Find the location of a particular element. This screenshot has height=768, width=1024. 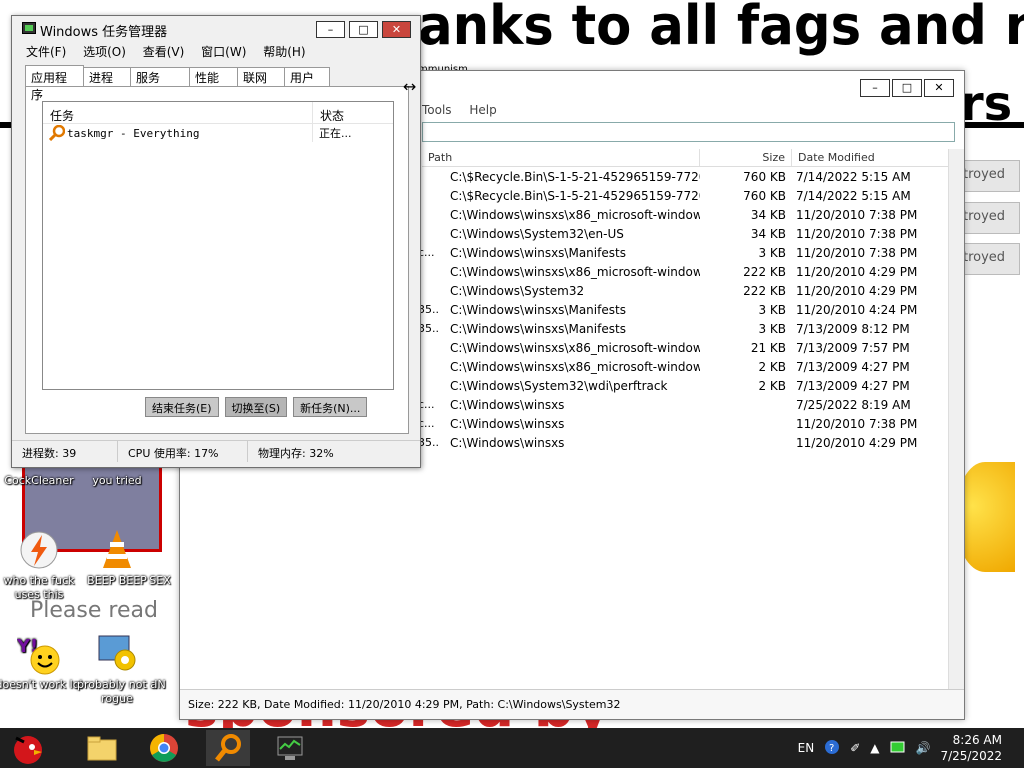

chrome-icon is located at coordinates (164, 748).